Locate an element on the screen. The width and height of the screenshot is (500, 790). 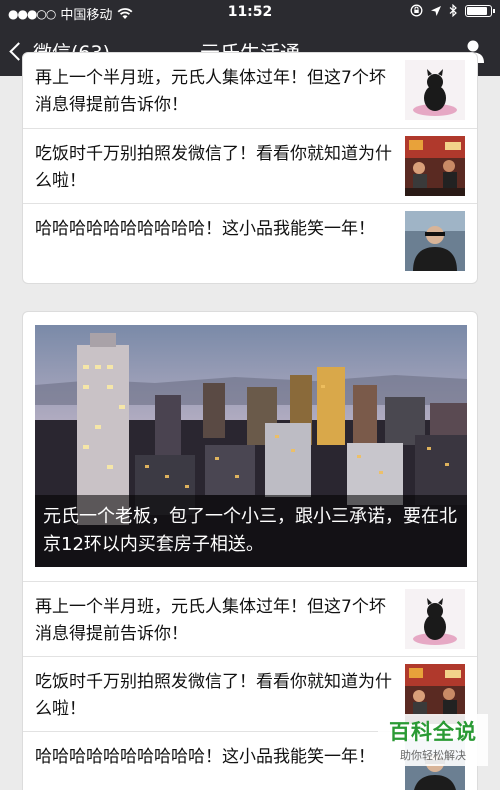
hero-caption: 元氏一个老板，包了一个小三，跟小三承诺，要在北京12环以内买套房子相送。 is located at coordinates (251, 531).